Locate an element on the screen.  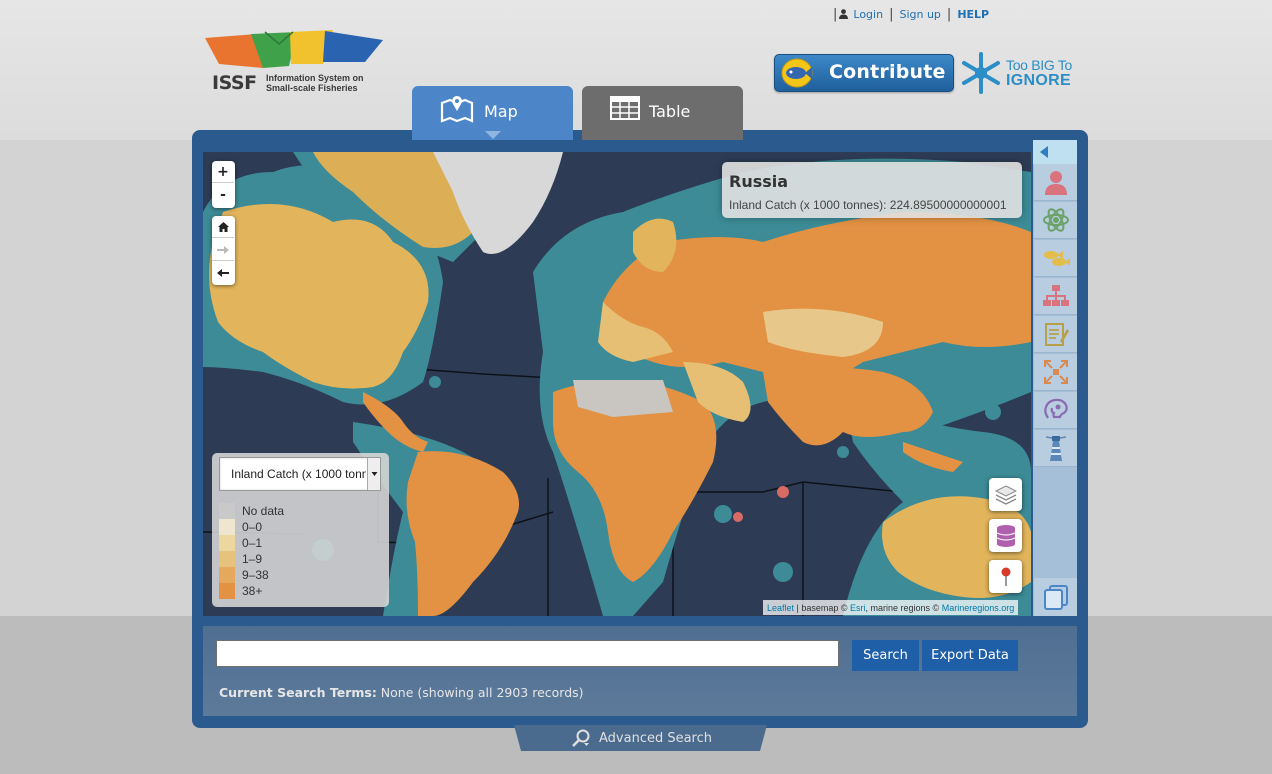
search-terms-label: Current Search Terms: is located at coordinates (298, 692).